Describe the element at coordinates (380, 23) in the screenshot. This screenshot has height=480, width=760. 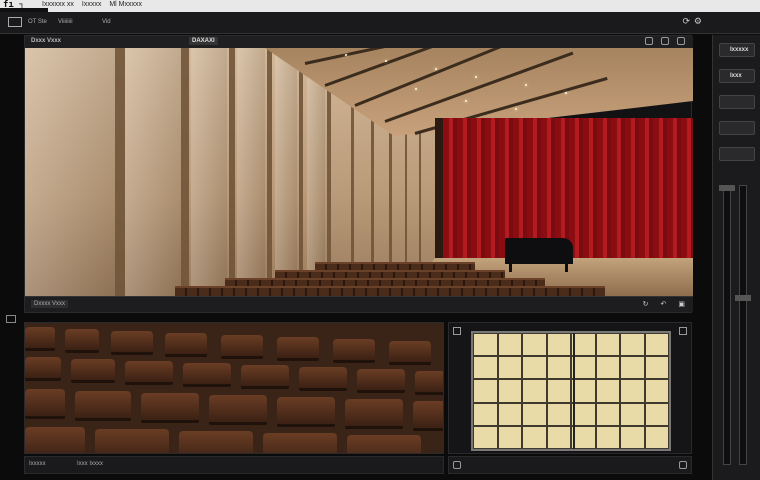
I see `toolbar: OT Ste Viiiiiiii Vid ⟳ ⚙` at that location.